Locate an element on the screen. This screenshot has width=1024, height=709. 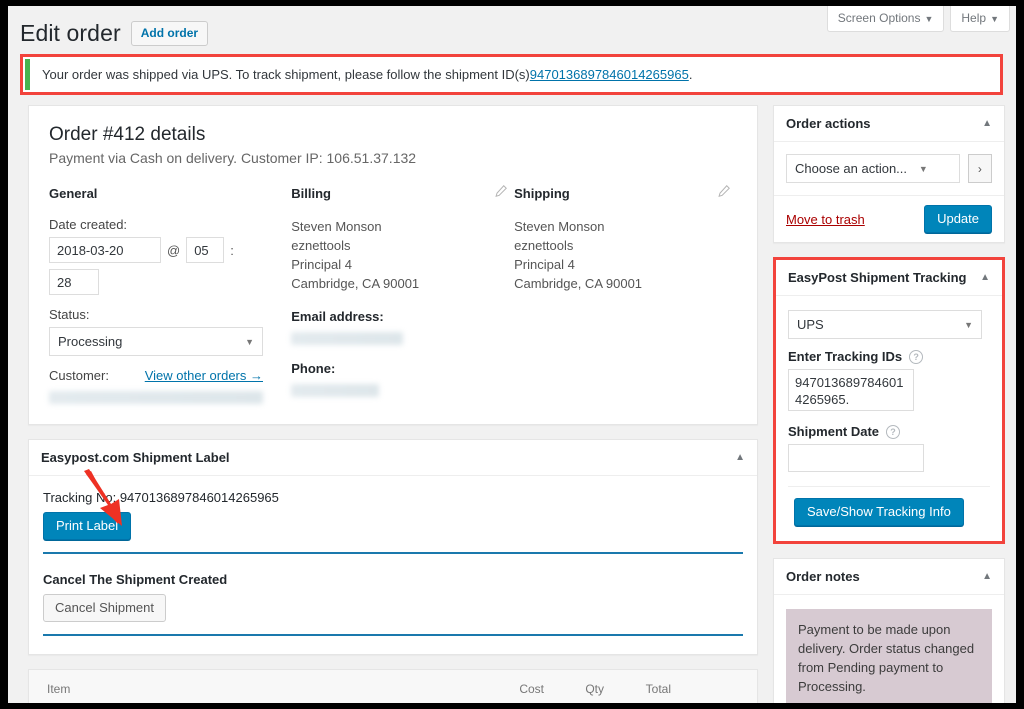
help-tab: Help ▼ is located at coordinates (980, 19).